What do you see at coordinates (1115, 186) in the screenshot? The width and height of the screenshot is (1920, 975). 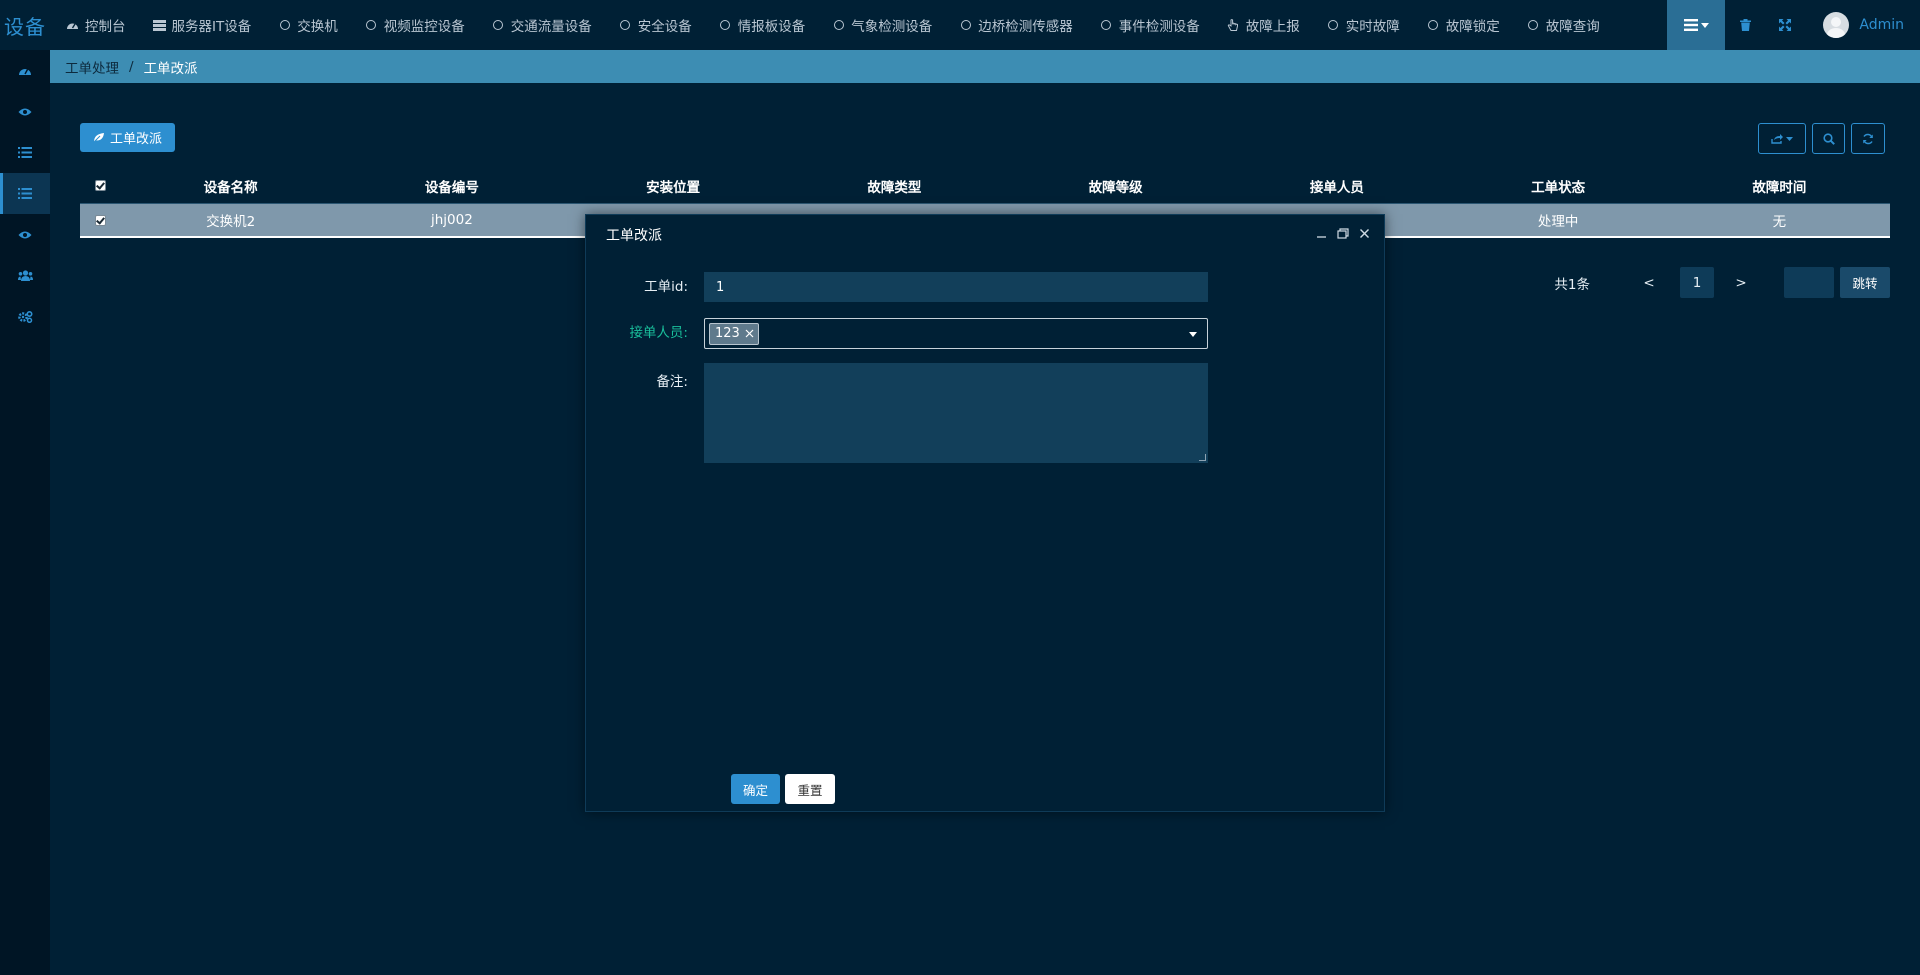 I see `column-header-fault-level: 故障等级` at bounding box center [1115, 186].